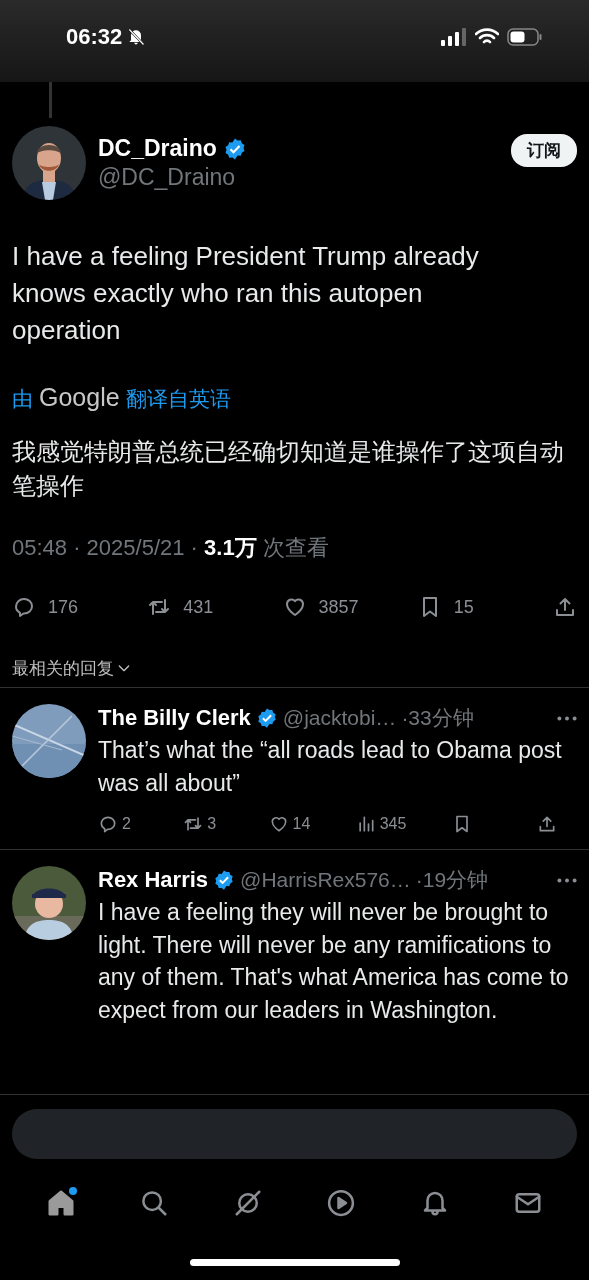 This screenshot has height=1280, width=589. Describe the element at coordinates (198, 607) in the screenshot. I see `action-count: 431` at that location.